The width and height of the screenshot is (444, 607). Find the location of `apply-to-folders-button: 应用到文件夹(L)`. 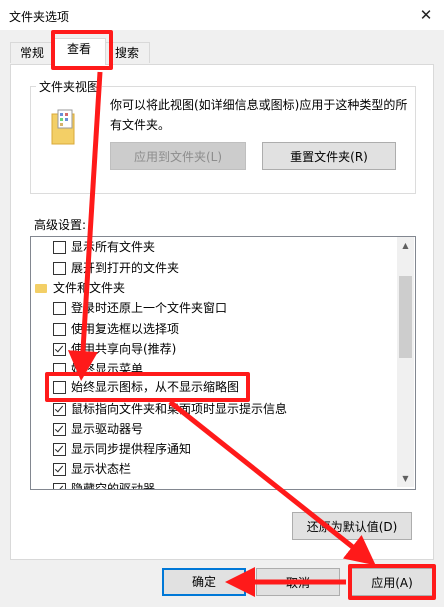

apply-to-folders-button: 应用到文件夹(L) is located at coordinates (178, 156).